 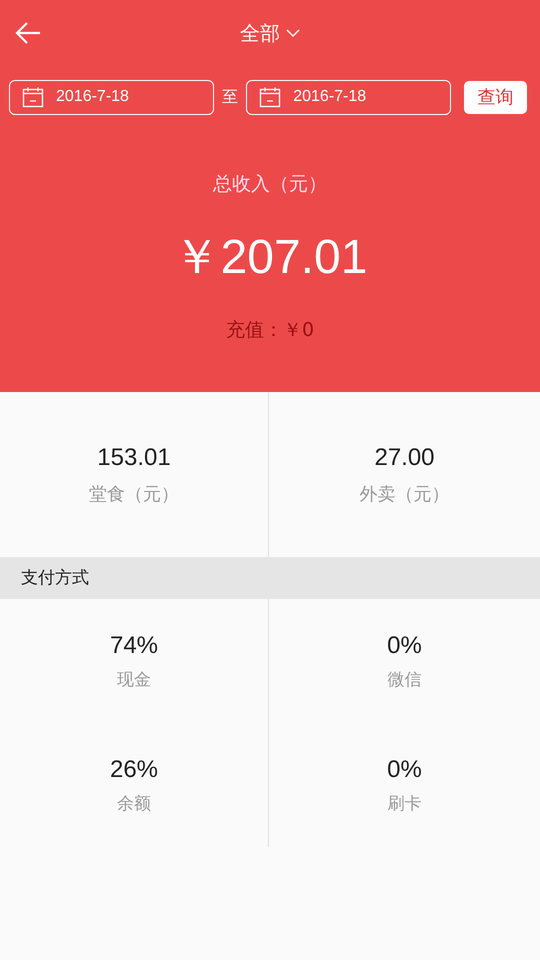 What do you see at coordinates (134, 803) in the screenshot?
I see `stat-label: 余额` at bounding box center [134, 803].